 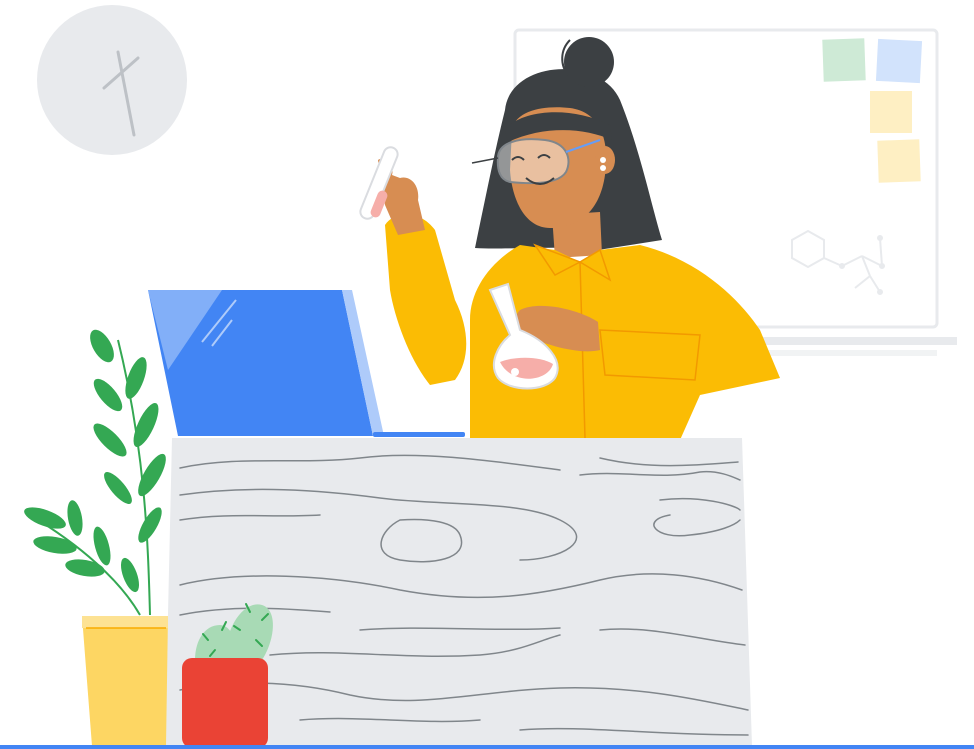 What do you see at coordinates (112, 80) in the screenshot?
I see `wall-clock-icon` at bounding box center [112, 80].